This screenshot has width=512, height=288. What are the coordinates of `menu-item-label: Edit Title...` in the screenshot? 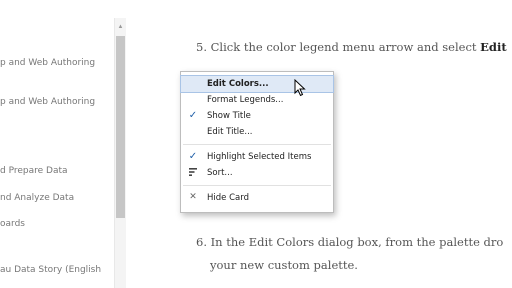 It's located at (230, 132).